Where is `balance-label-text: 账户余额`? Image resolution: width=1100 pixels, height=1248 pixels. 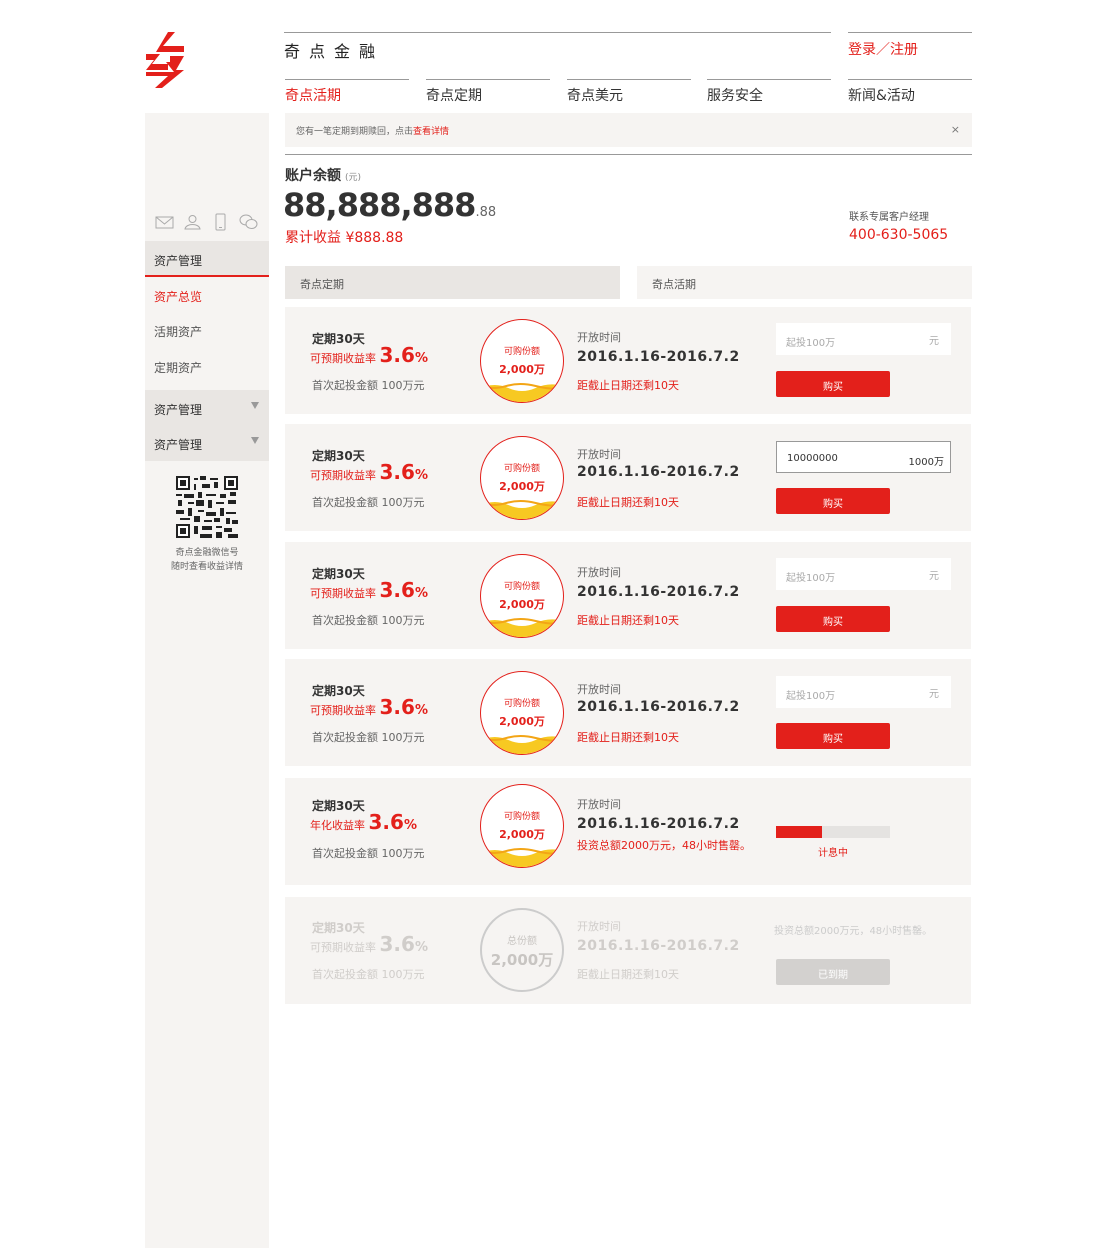 balance-label-text: 账户余额 is located at coordinates (313, 176).